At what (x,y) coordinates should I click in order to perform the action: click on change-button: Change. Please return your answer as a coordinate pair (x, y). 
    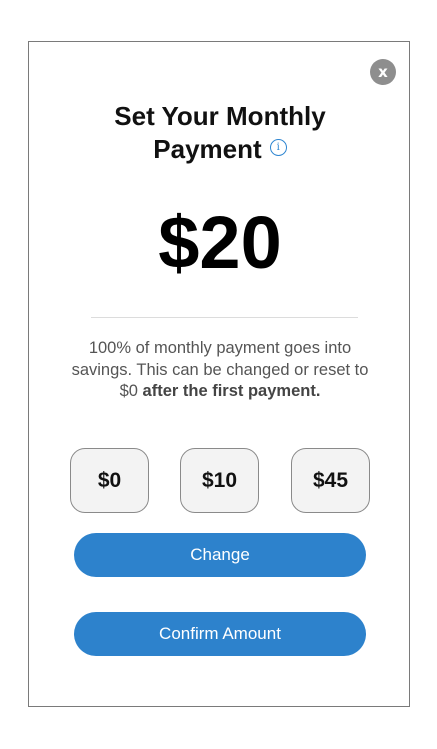
    Looking at the image, I should click on (220, 555).